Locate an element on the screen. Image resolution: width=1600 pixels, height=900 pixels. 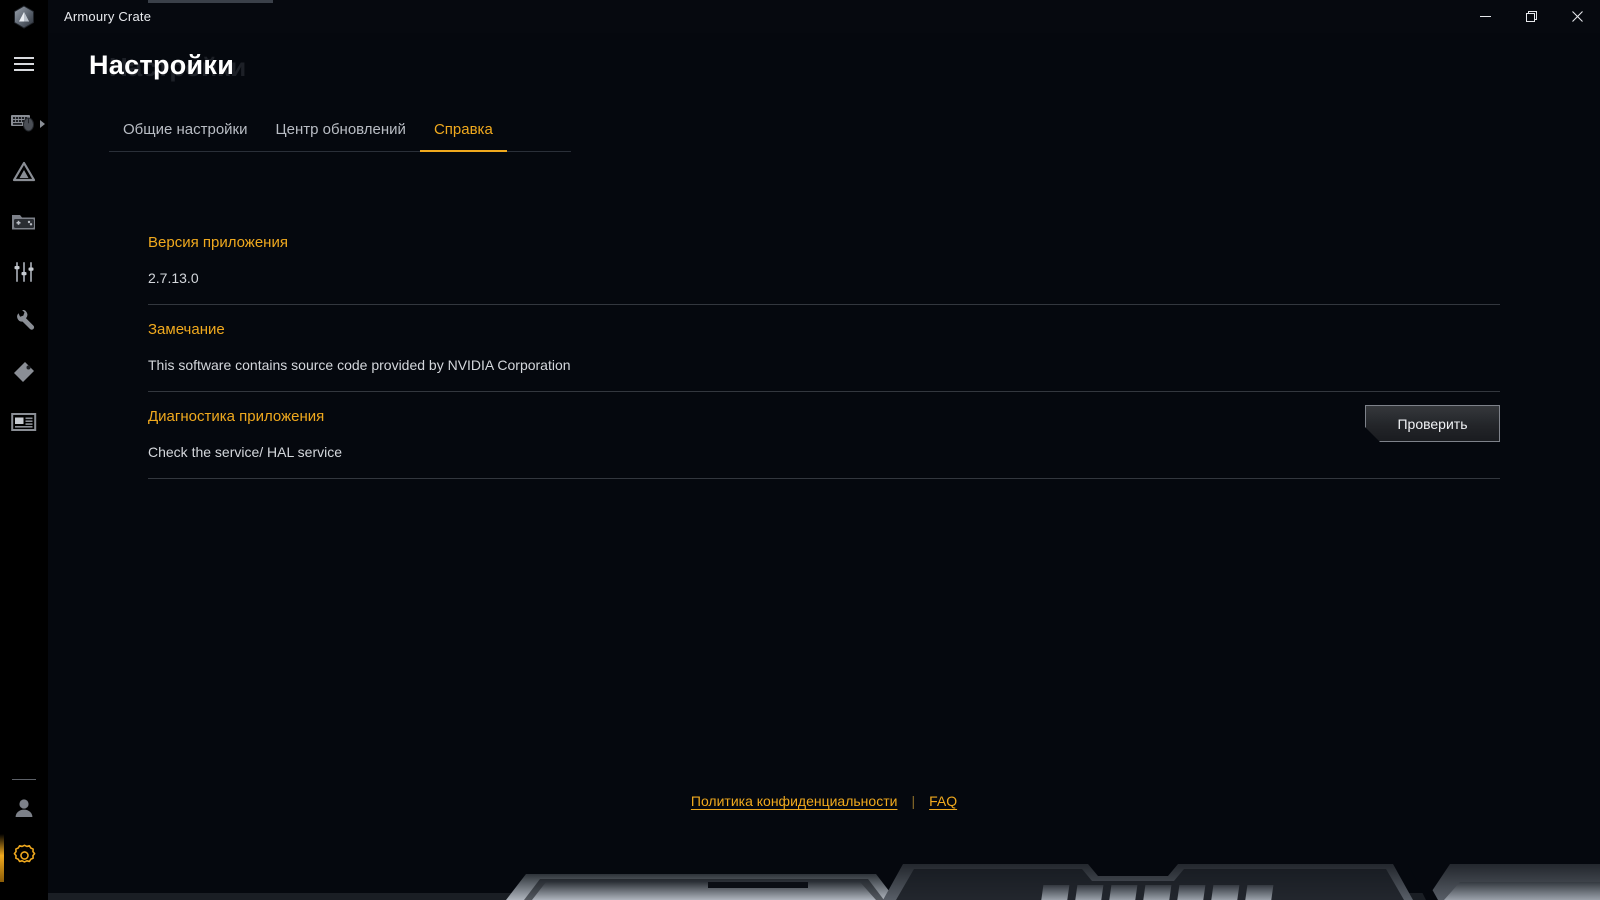
game-library-icon is located at coordinates (24, 224).